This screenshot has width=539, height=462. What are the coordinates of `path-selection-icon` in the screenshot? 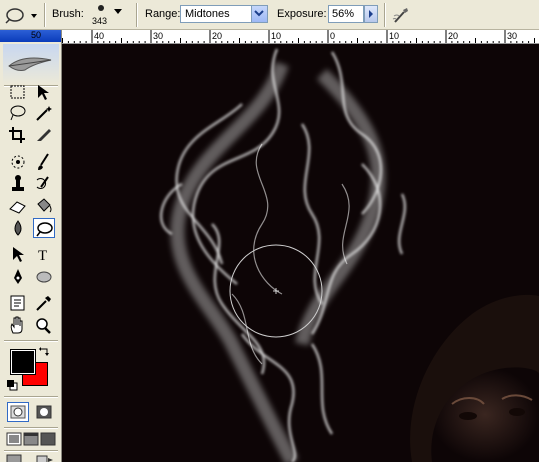 It's located at (18, 254).